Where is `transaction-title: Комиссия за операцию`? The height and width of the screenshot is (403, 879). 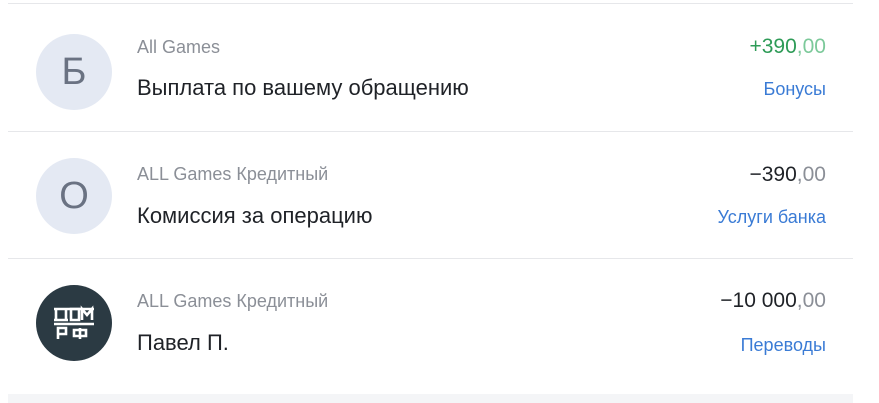
transaction-title: Комиссия за операцию is located at coordinates (255, 215).